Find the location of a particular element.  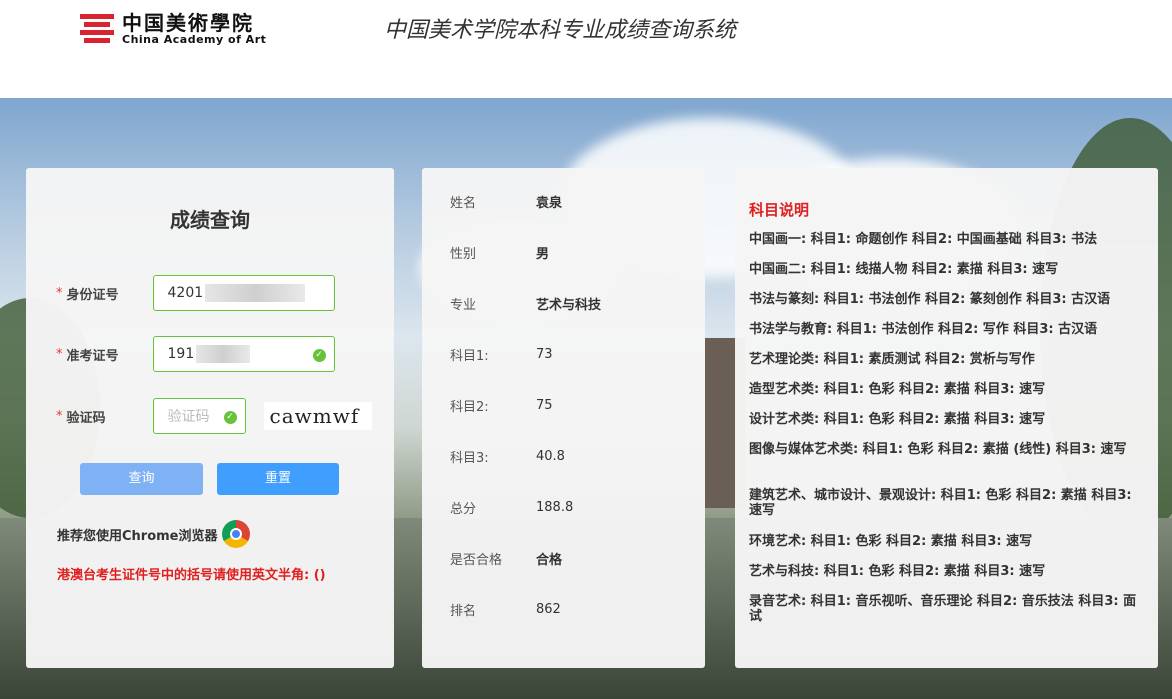

query-button: 查询 is located at coordinates (141, 479).